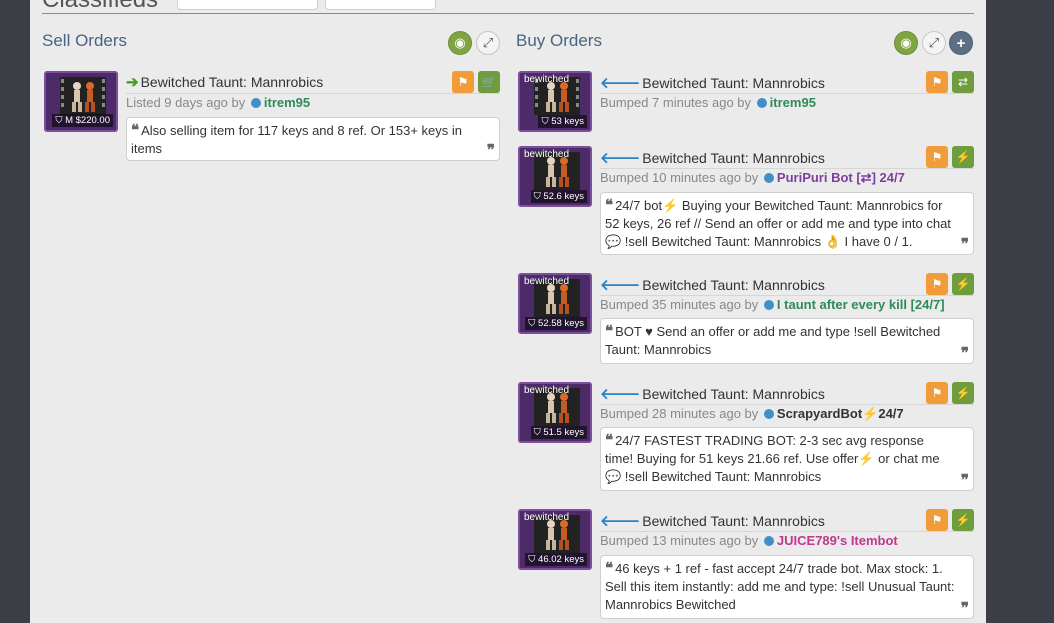 This screenshot has height=623, width=1054. I want to click on plus-icon: +, so click(961, 43).